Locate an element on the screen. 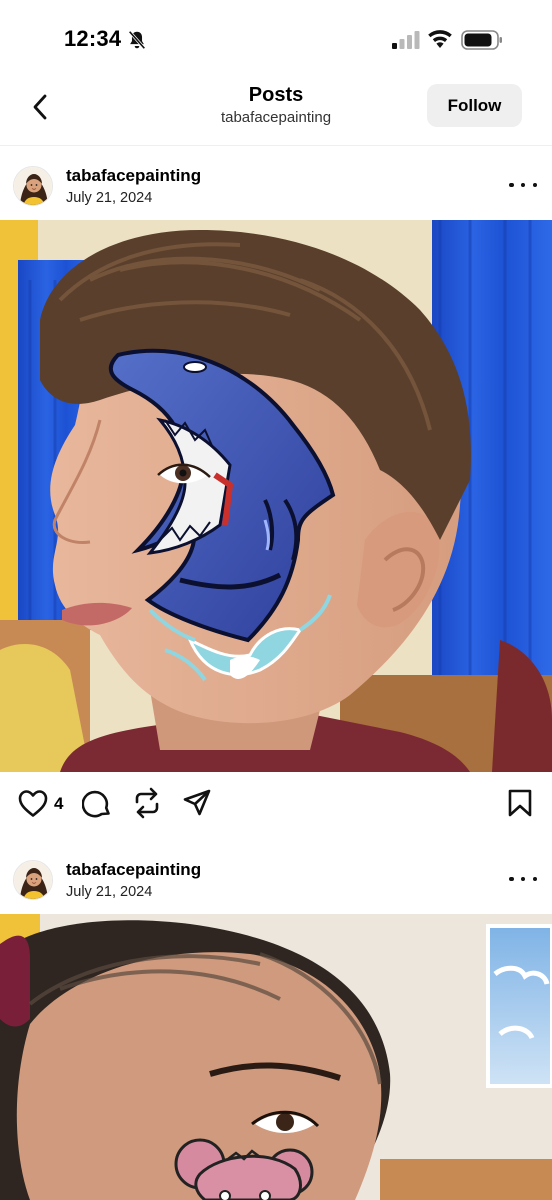  header: Posts tabafacepainting Follow is located at coordinates (276, 113).